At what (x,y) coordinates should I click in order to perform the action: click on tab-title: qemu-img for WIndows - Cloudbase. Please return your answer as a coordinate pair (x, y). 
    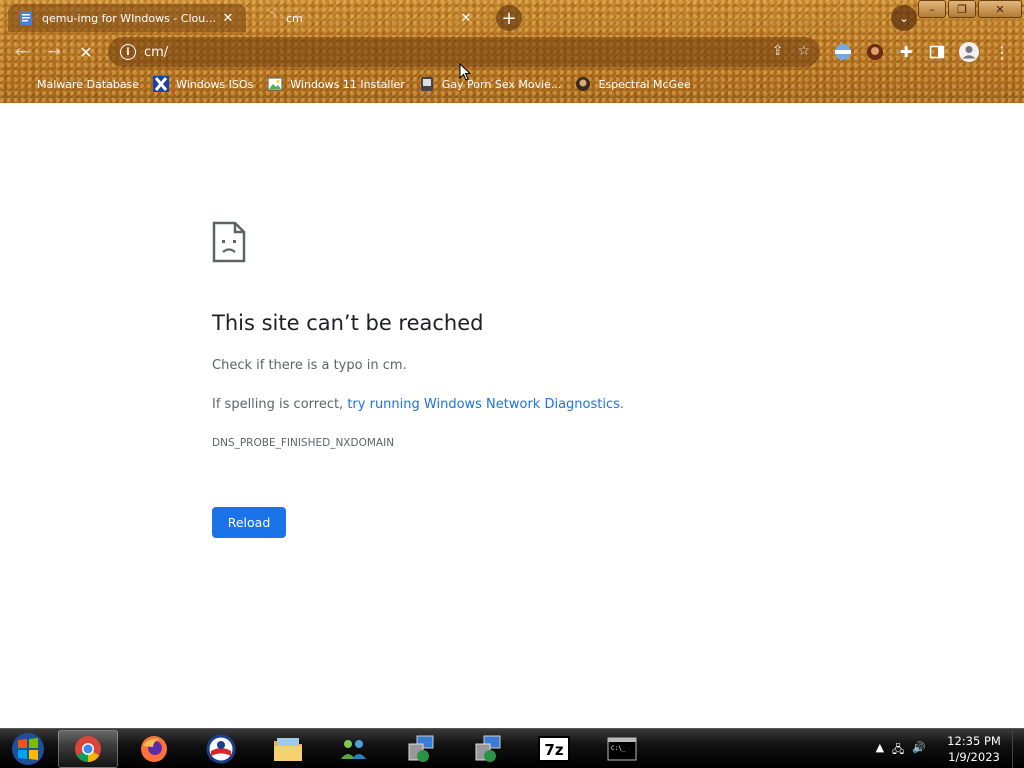
    Looking at the image, I should click on (131, 18).